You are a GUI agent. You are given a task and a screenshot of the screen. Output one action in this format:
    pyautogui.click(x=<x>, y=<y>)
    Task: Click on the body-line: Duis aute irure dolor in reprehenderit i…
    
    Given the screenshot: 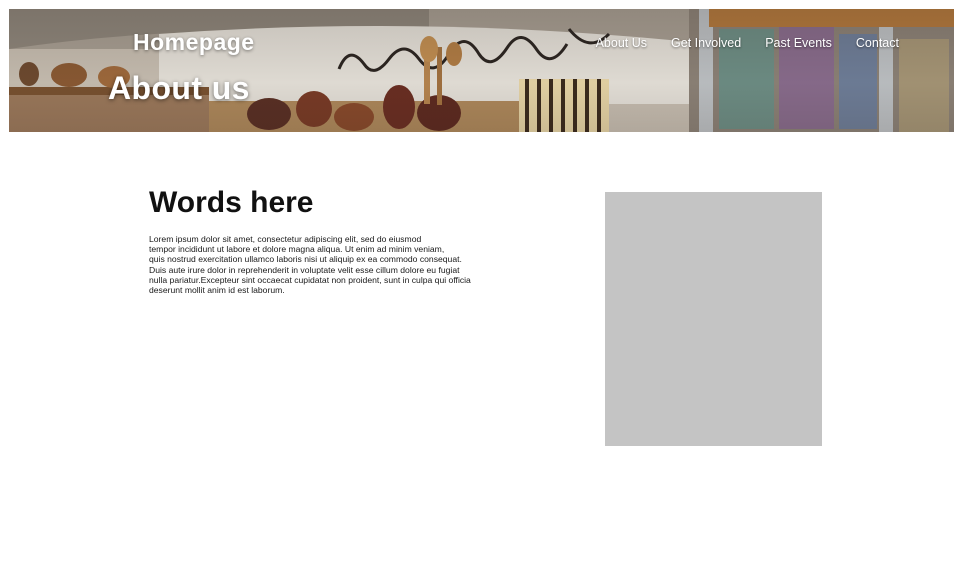 What is the action you would take?
    pyautogui.click(x=304, y=269)
    